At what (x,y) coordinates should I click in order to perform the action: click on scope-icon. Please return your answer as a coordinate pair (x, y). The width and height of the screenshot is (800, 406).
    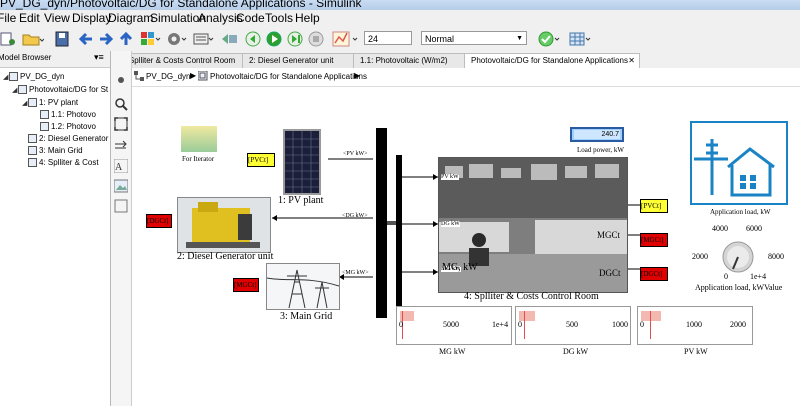
    Looking at the image, I should click on (346, 39).